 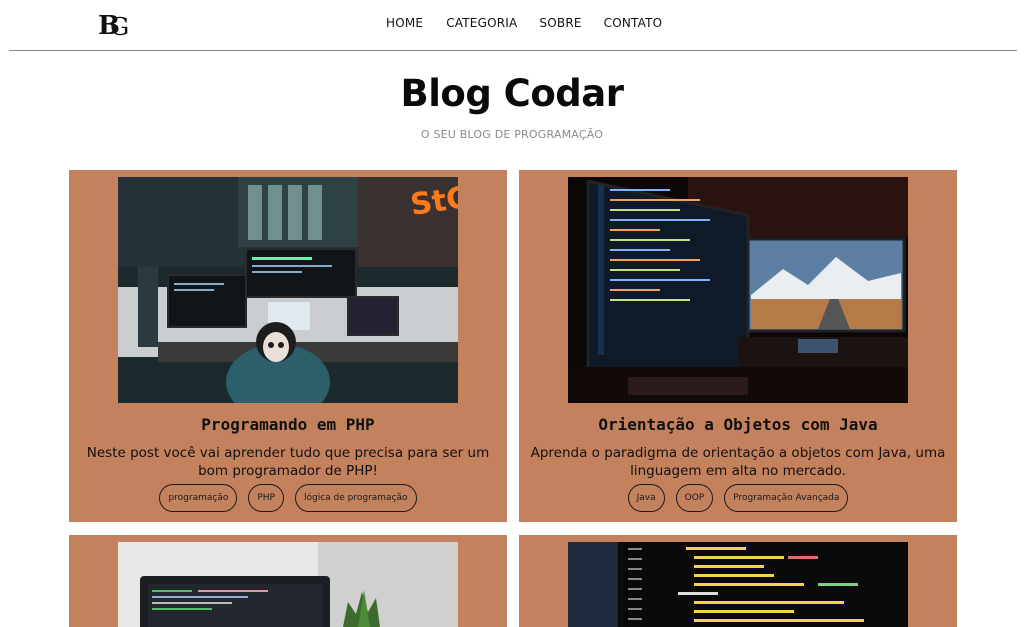 What do you see at coordinates (288, 498) in the screenshot?
I see `post-tags: programação PHP lógica de programação` at bounding box center [288, 498].